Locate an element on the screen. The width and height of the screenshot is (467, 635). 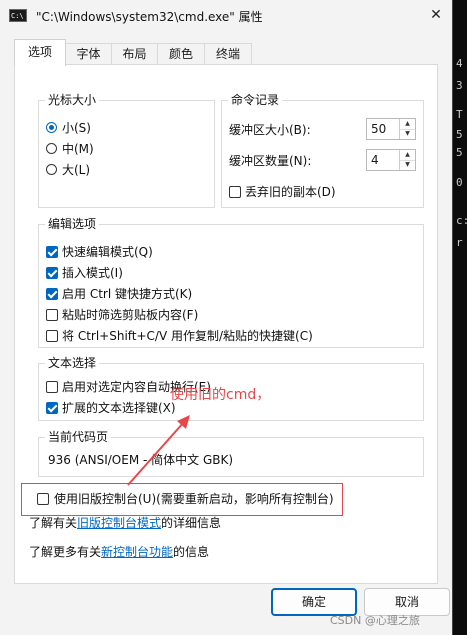
tab-options: 选项 is located at coordinates (40, 52).